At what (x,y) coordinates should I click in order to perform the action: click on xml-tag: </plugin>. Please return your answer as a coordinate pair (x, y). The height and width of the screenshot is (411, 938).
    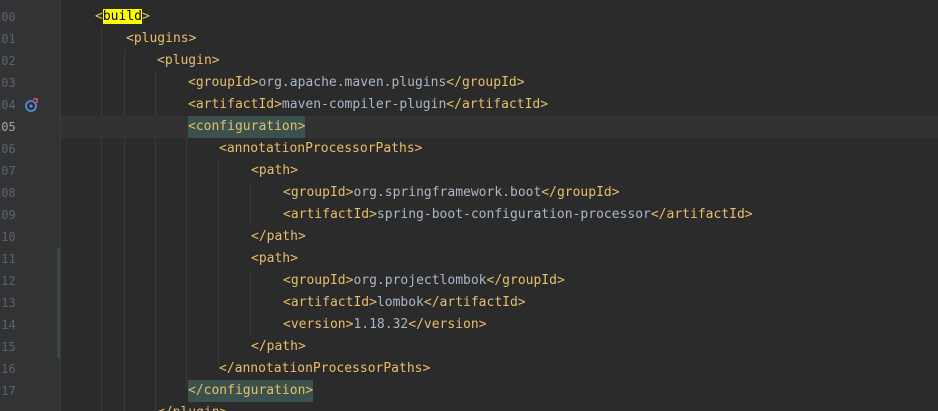
    Looking at the image, I should click on (192, 406).